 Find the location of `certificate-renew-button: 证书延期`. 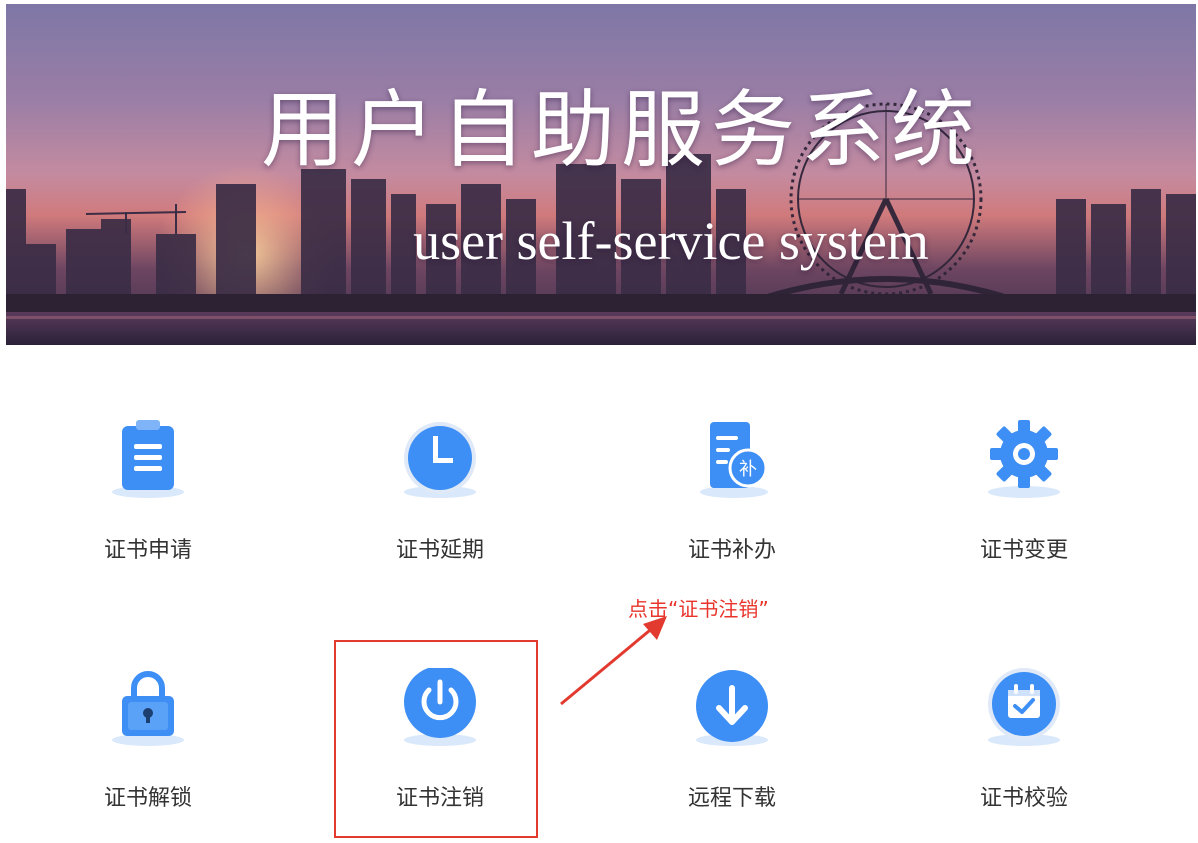

certificate-renew-button: 证书延期 is located at coordinates (440, 505).